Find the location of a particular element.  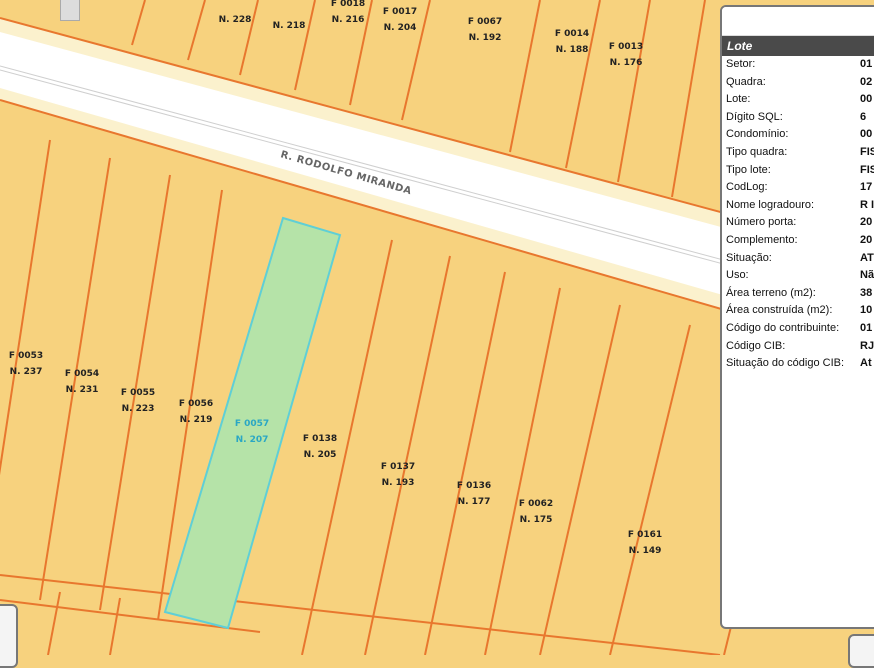

parcel-number-label: N. 219 is located at coordinates (196, 420).